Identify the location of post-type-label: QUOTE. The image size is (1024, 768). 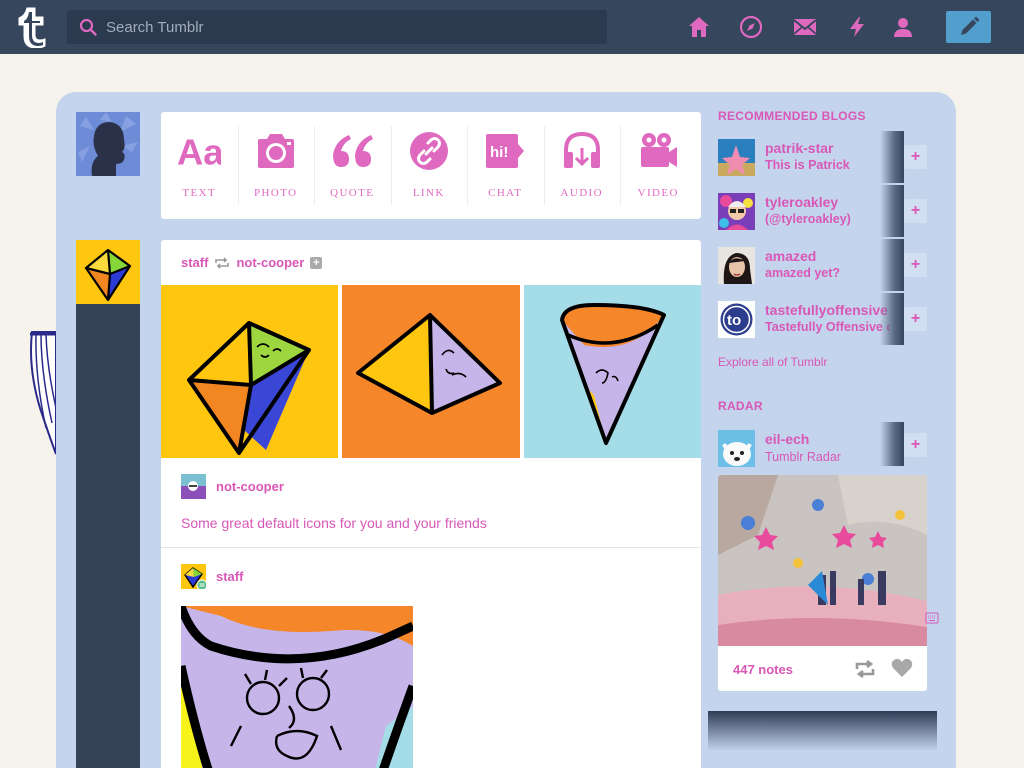
(352, 193).